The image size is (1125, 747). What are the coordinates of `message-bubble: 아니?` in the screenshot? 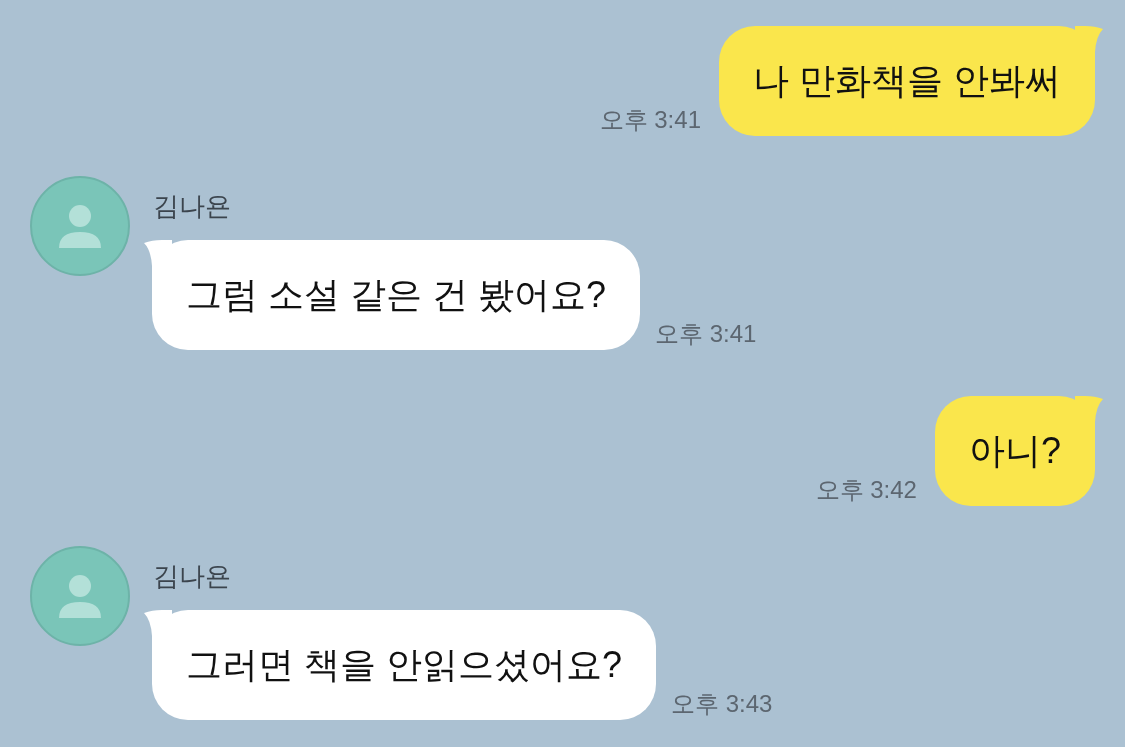 It's located at (1014, 451).